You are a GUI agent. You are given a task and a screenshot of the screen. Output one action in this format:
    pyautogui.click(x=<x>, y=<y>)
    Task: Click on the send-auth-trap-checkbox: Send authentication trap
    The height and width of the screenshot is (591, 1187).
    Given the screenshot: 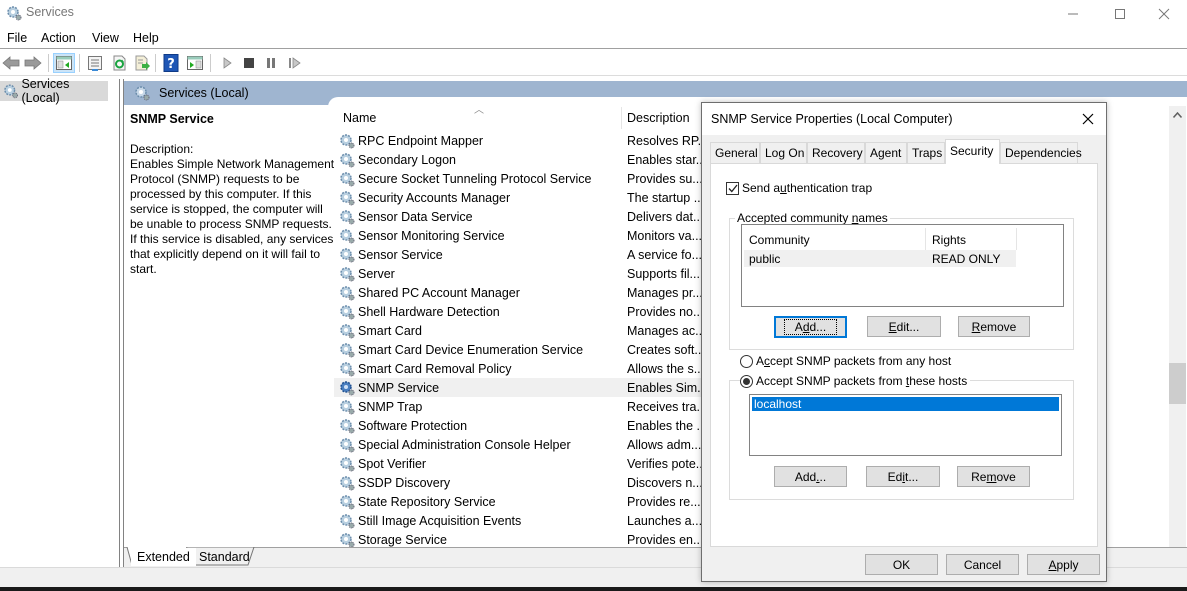 What is the action you would take?
    pyautogui.click(x=799, y=188)
    